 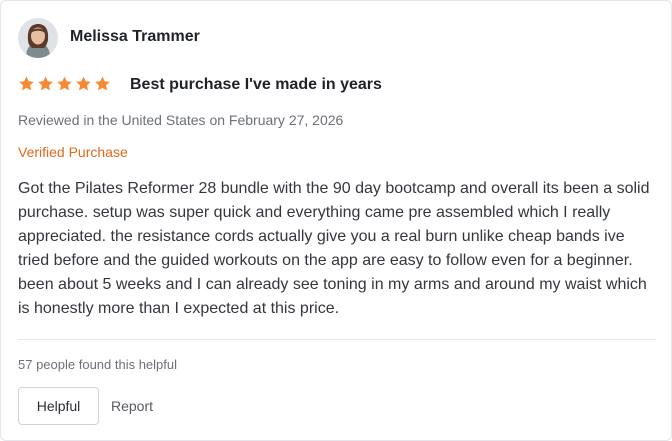 What do you see at coordinates (135, 36) in the screenshot?
I see `reviewer-name: Melissa Trammer` at bounding box center [135, 36].